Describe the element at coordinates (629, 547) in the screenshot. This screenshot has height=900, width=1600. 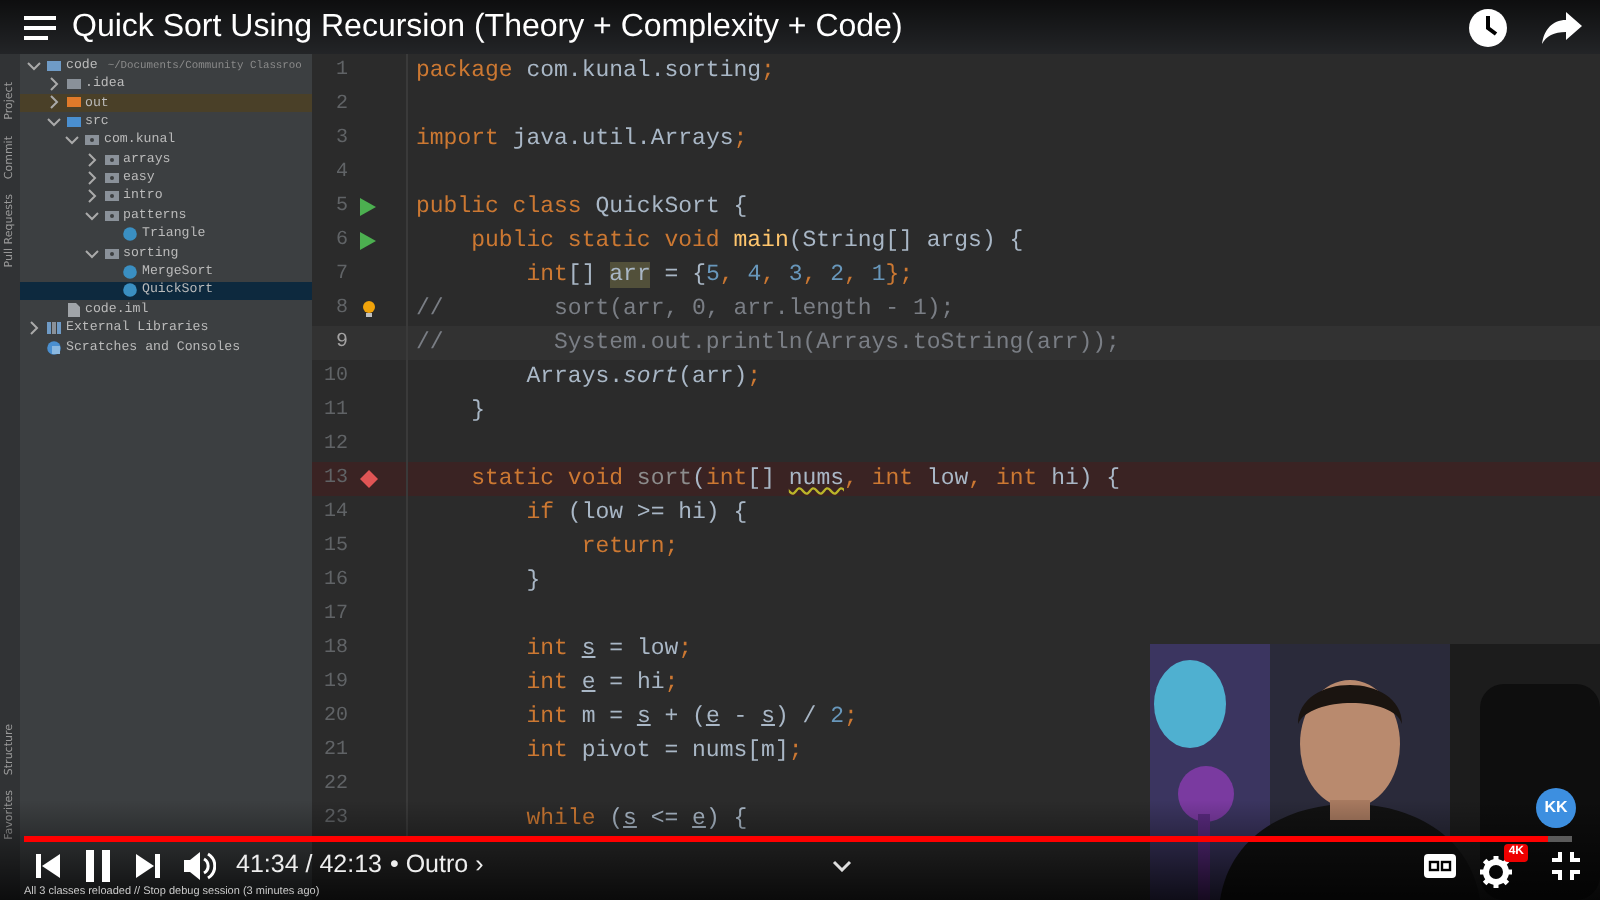
I see `code-line: return;` at that location.